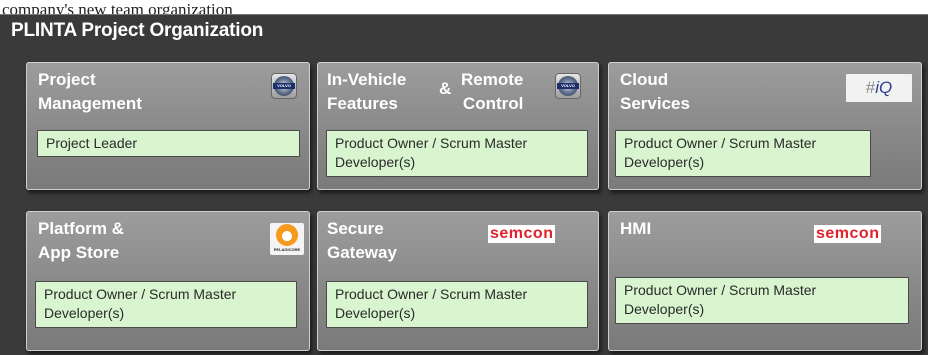 The image size is (928, 355). Describe the element at coordinates (367, 91) in the screenshot. I see `card-title-left: In-Vehicle Features` at that location.